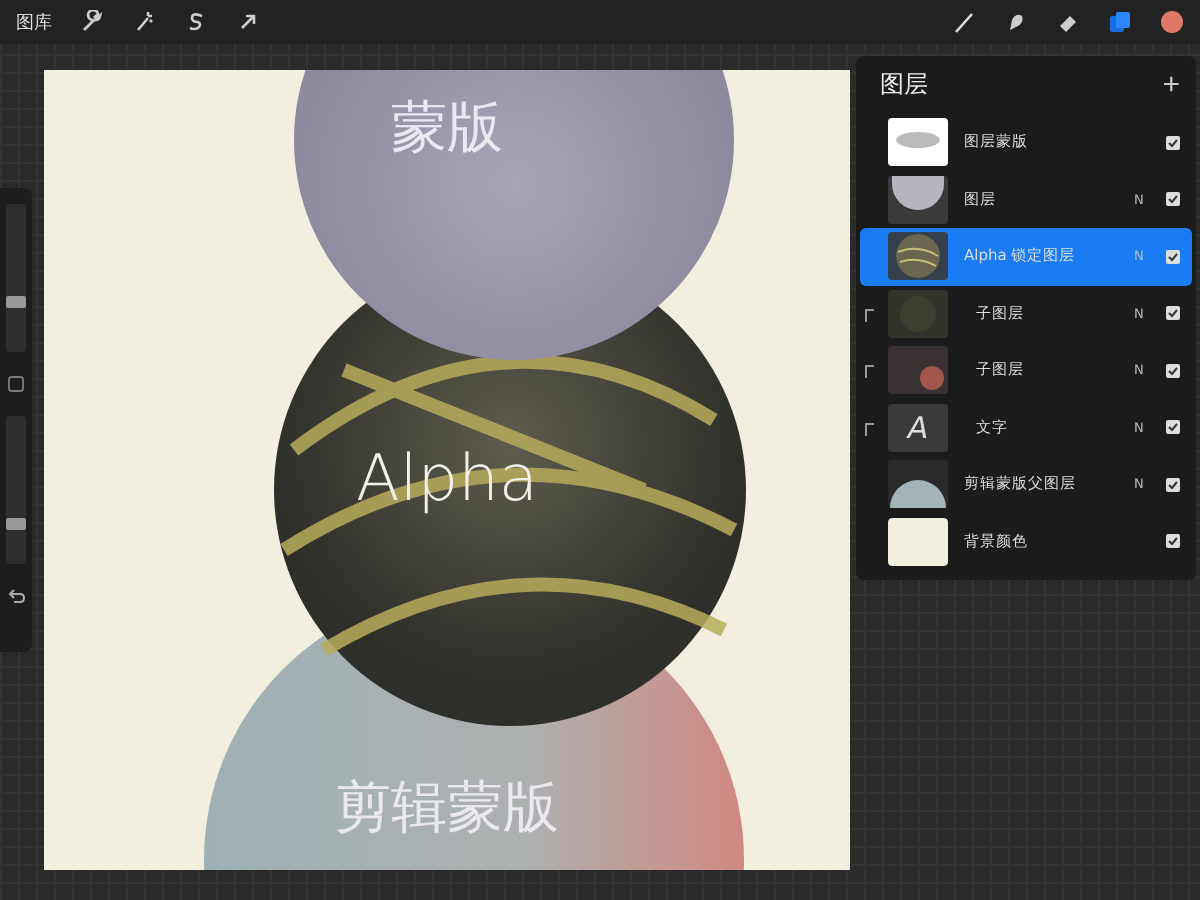  Describe the element at coordinates (447, 128) in the screenshot. I see `canvas-label: 蒙版` at that location.